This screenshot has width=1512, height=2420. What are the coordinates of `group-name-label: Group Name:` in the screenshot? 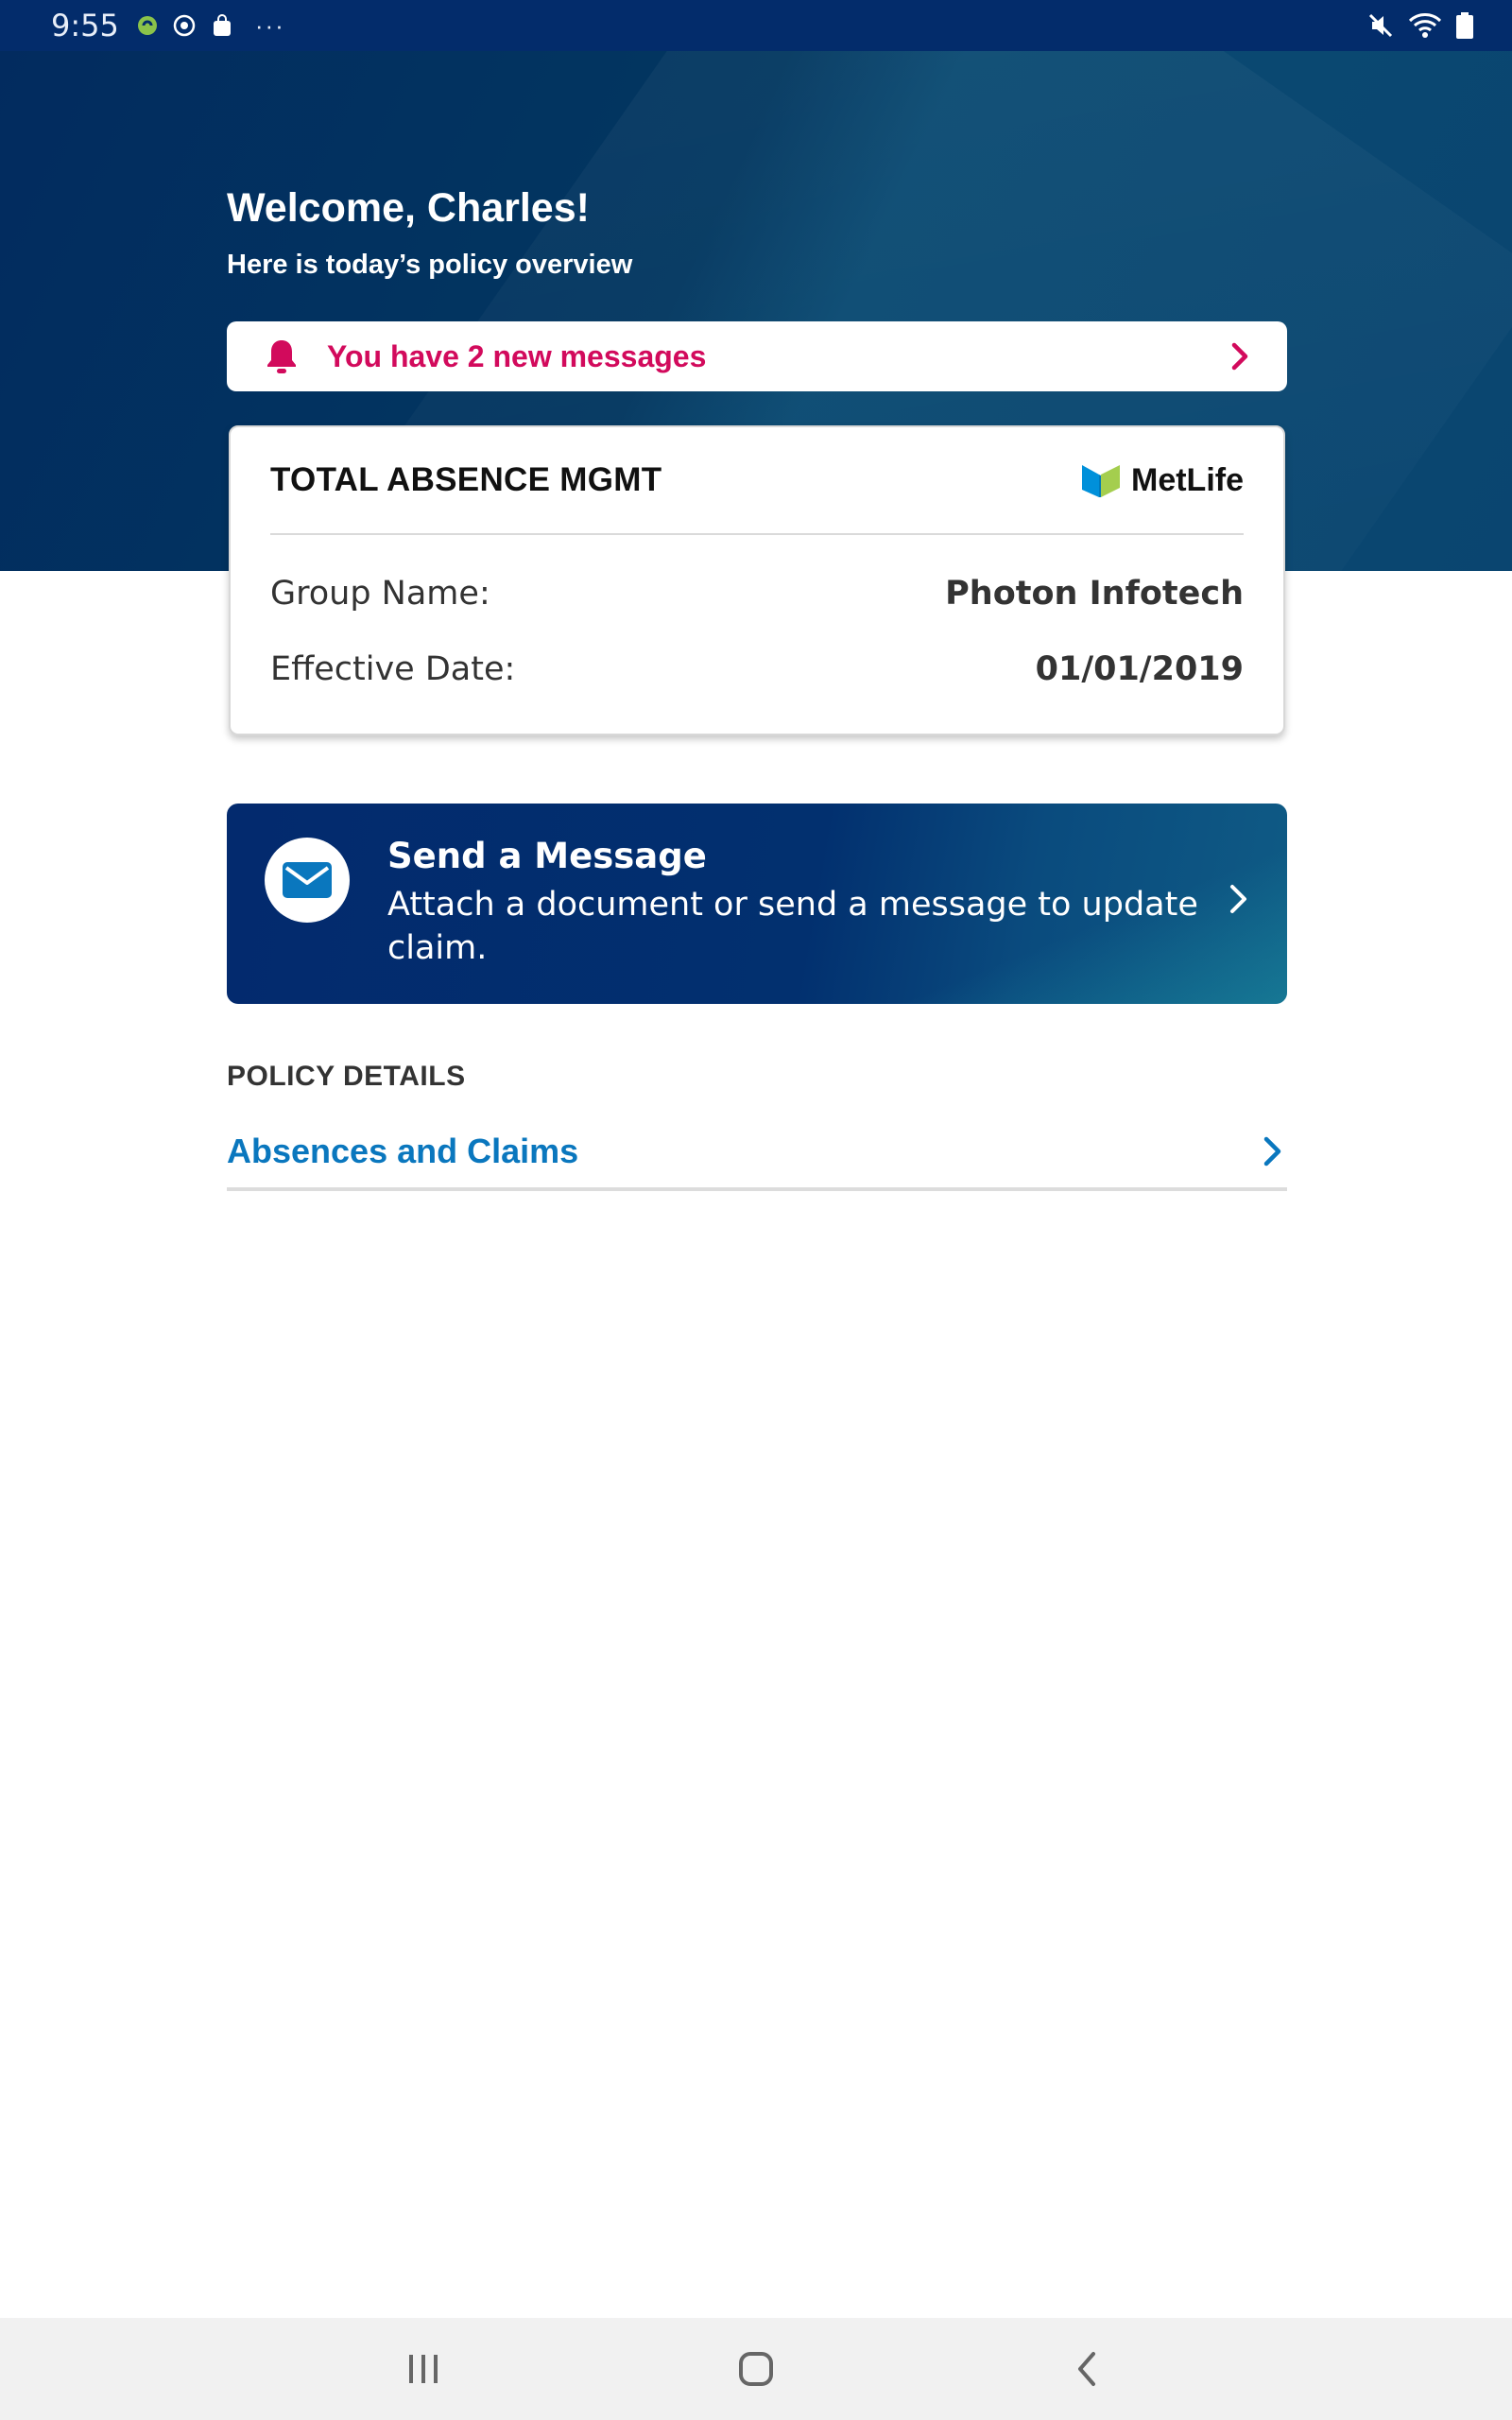 It's located at (380, 594).